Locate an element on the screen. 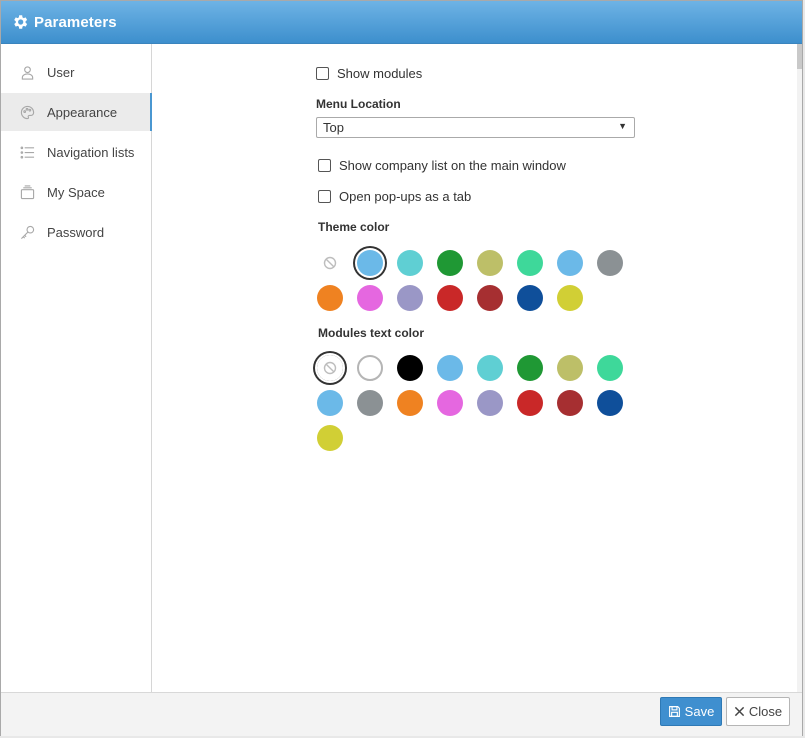 Image resolution: width=805 pixels, height=738 pixels. key-icon is located at coordinates (27, 232).